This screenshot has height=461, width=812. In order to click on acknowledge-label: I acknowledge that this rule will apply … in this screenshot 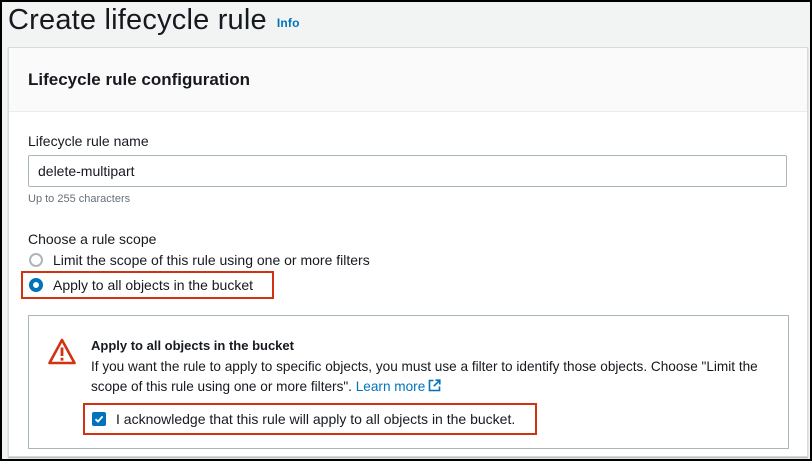, I will do `click(316, 419)`.